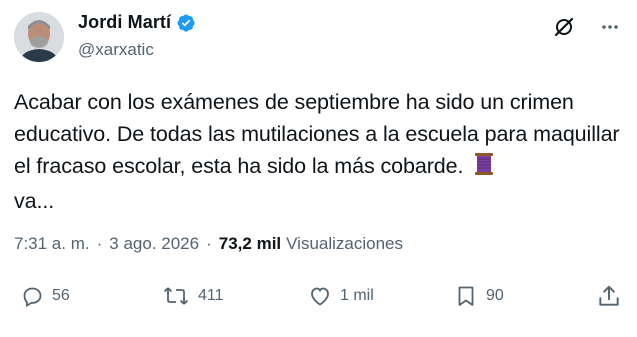 This screenshot has width=637, height=337. I want to click on reply-count: 56, so click(61, 295).